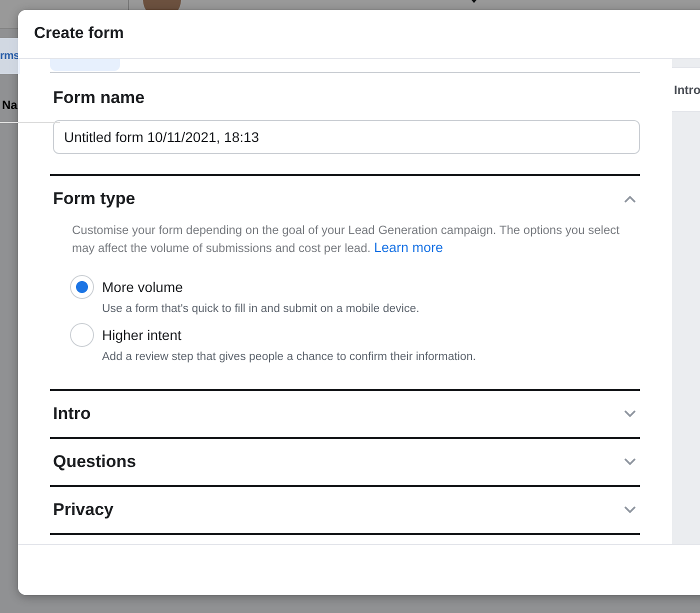  Describe the element at coordinates (94, 199) in the screenshot. I see `section-heading: Form type` at that location.